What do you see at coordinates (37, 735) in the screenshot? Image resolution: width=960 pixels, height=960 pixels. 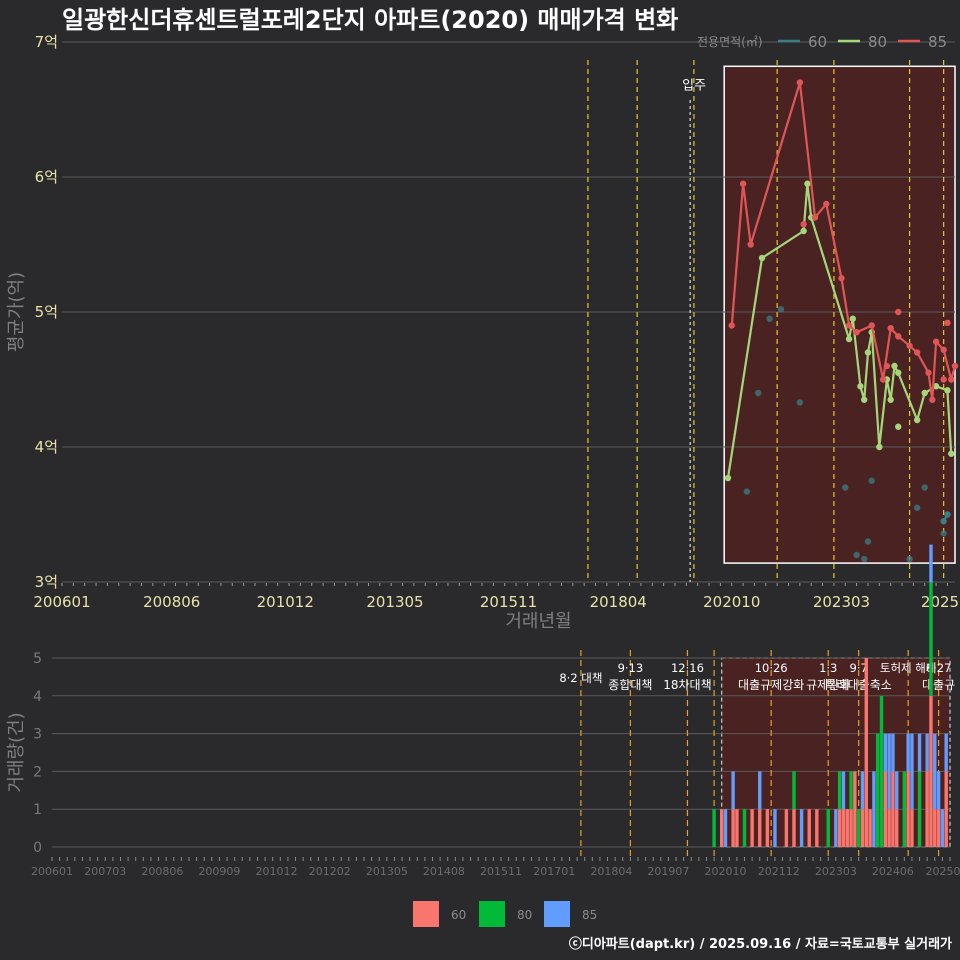 I see `y-tick-label: 3` at bounding box center [37, 735].